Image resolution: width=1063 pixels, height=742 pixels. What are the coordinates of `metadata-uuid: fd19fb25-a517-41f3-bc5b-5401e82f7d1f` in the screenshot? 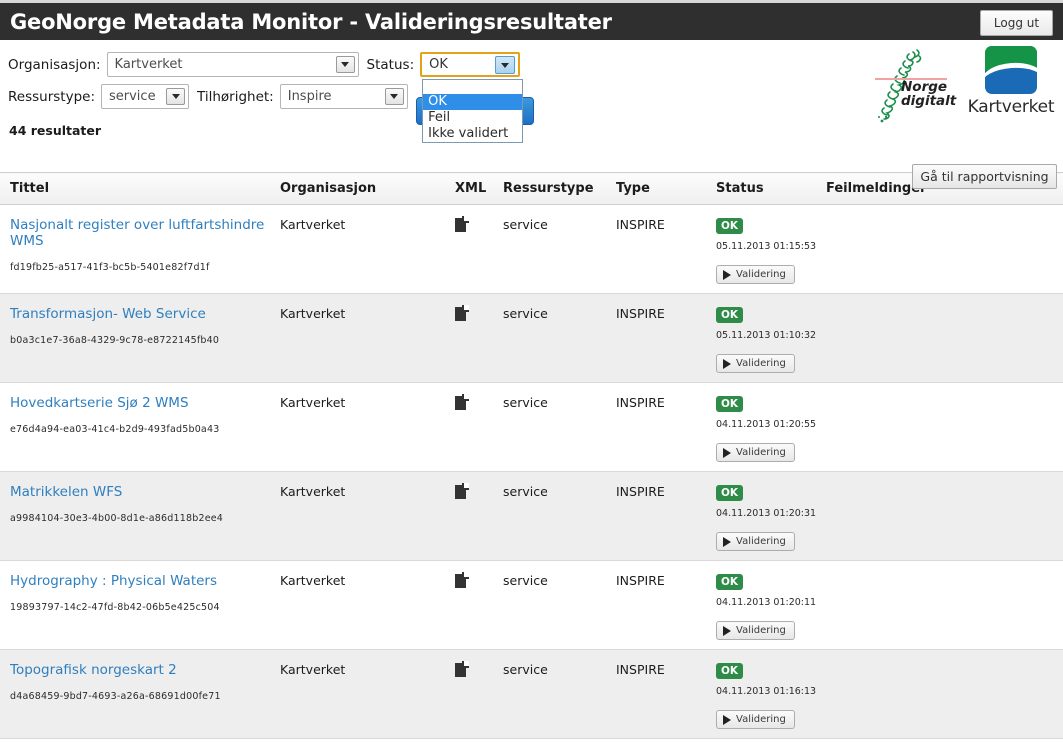 It's located at (110, 267).